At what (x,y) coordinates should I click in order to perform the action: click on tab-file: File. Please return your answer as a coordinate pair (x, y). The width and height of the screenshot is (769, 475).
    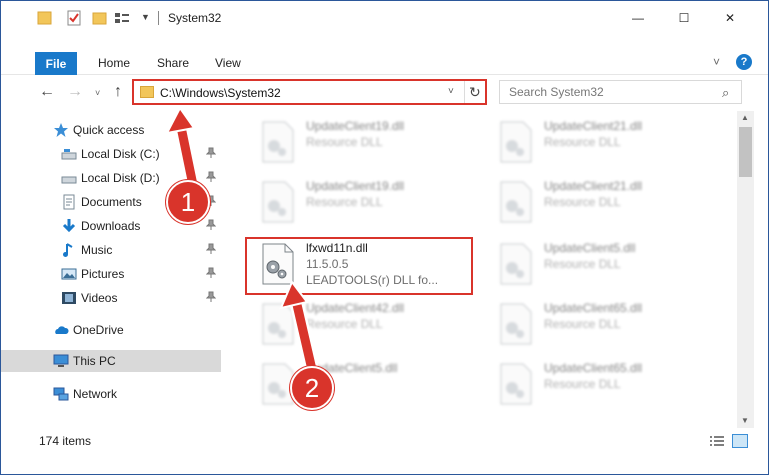
    Looking at the image, I should click on (56, 63).